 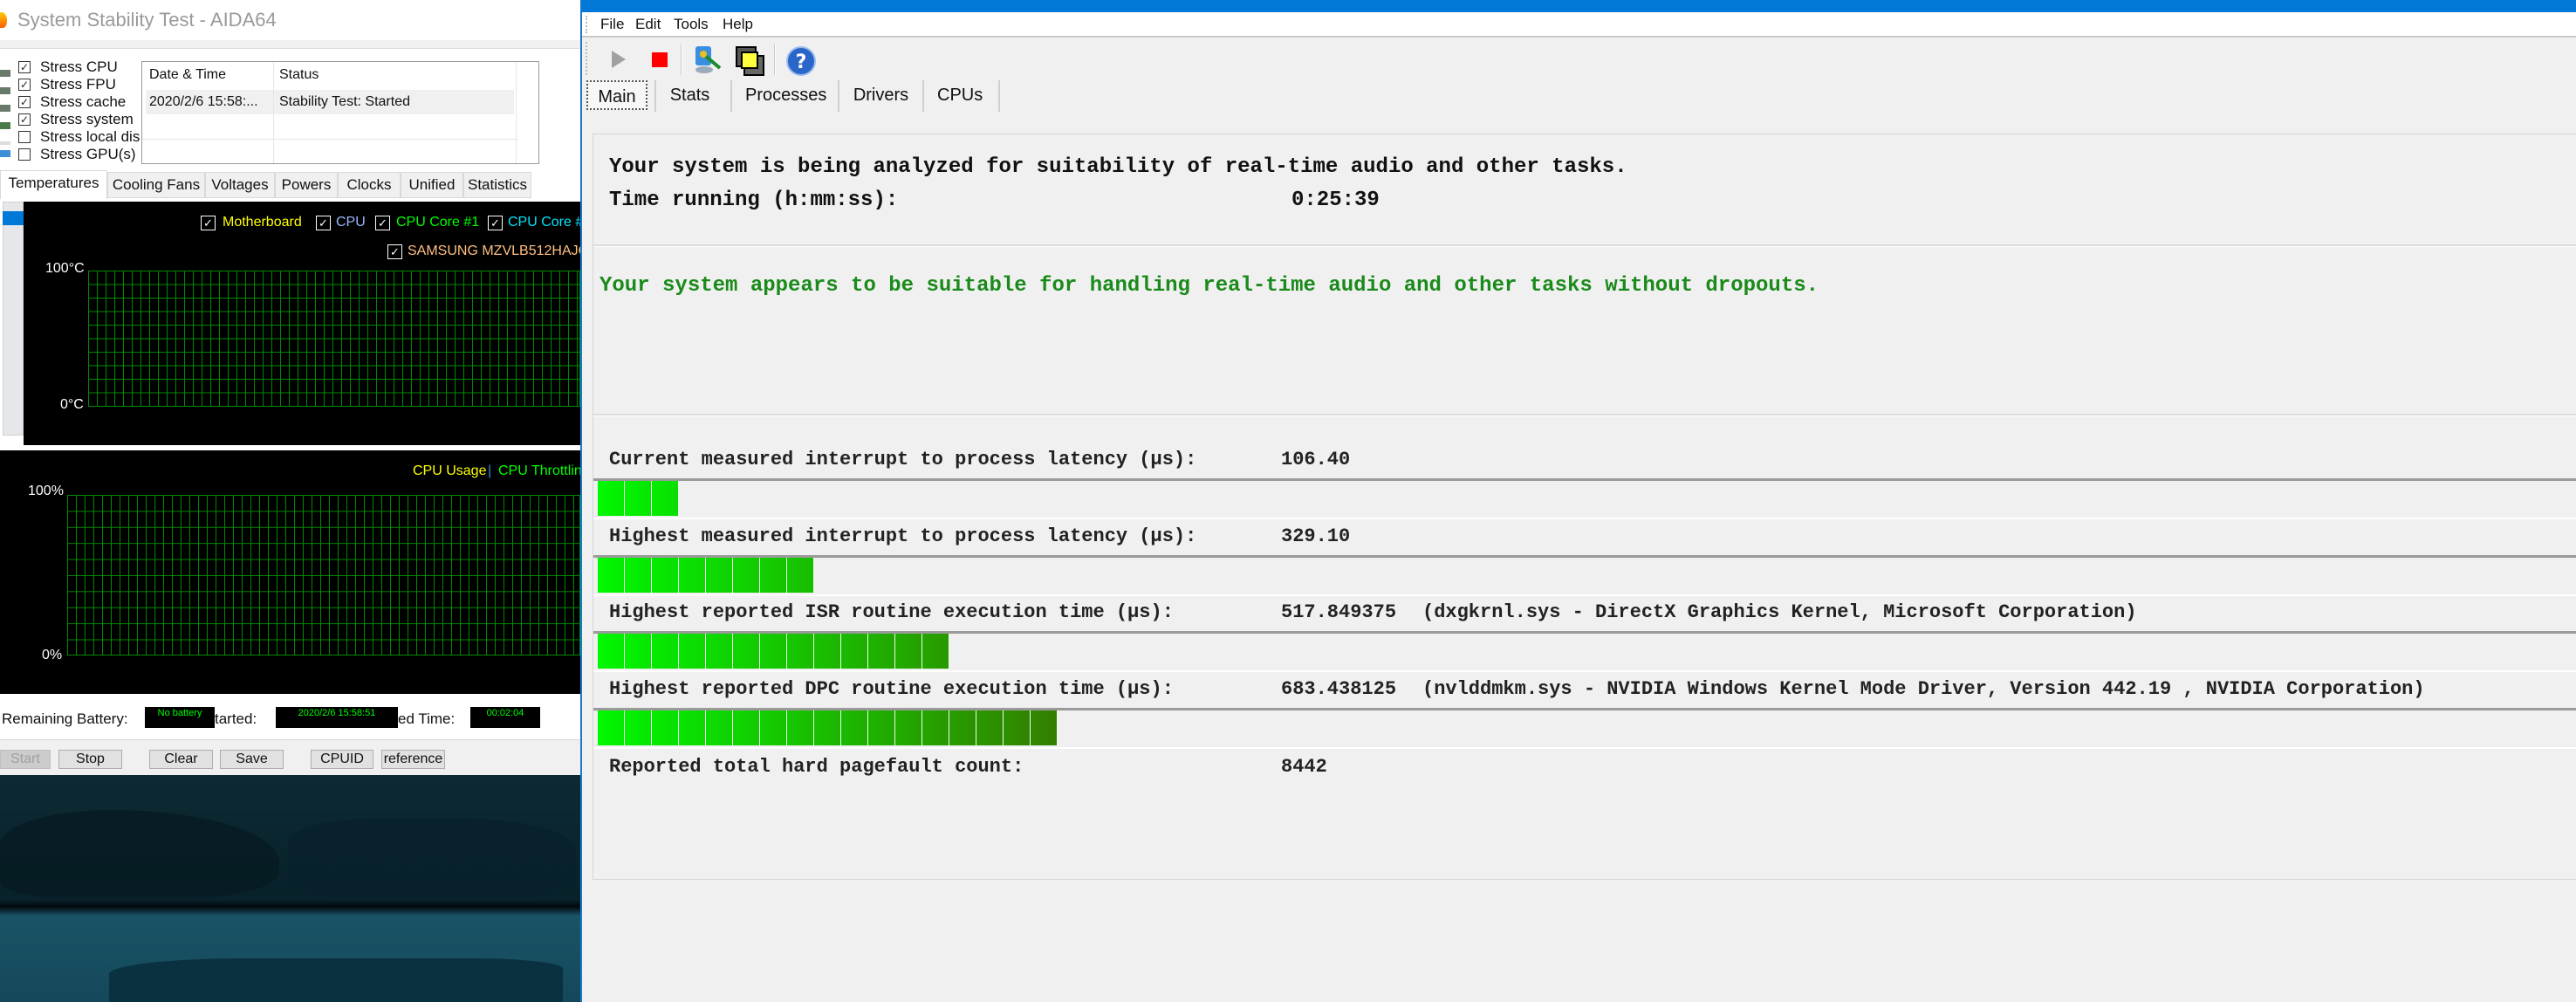 I want to click on stress-cache-checkbox: ✓, so click(x=24, y=102).